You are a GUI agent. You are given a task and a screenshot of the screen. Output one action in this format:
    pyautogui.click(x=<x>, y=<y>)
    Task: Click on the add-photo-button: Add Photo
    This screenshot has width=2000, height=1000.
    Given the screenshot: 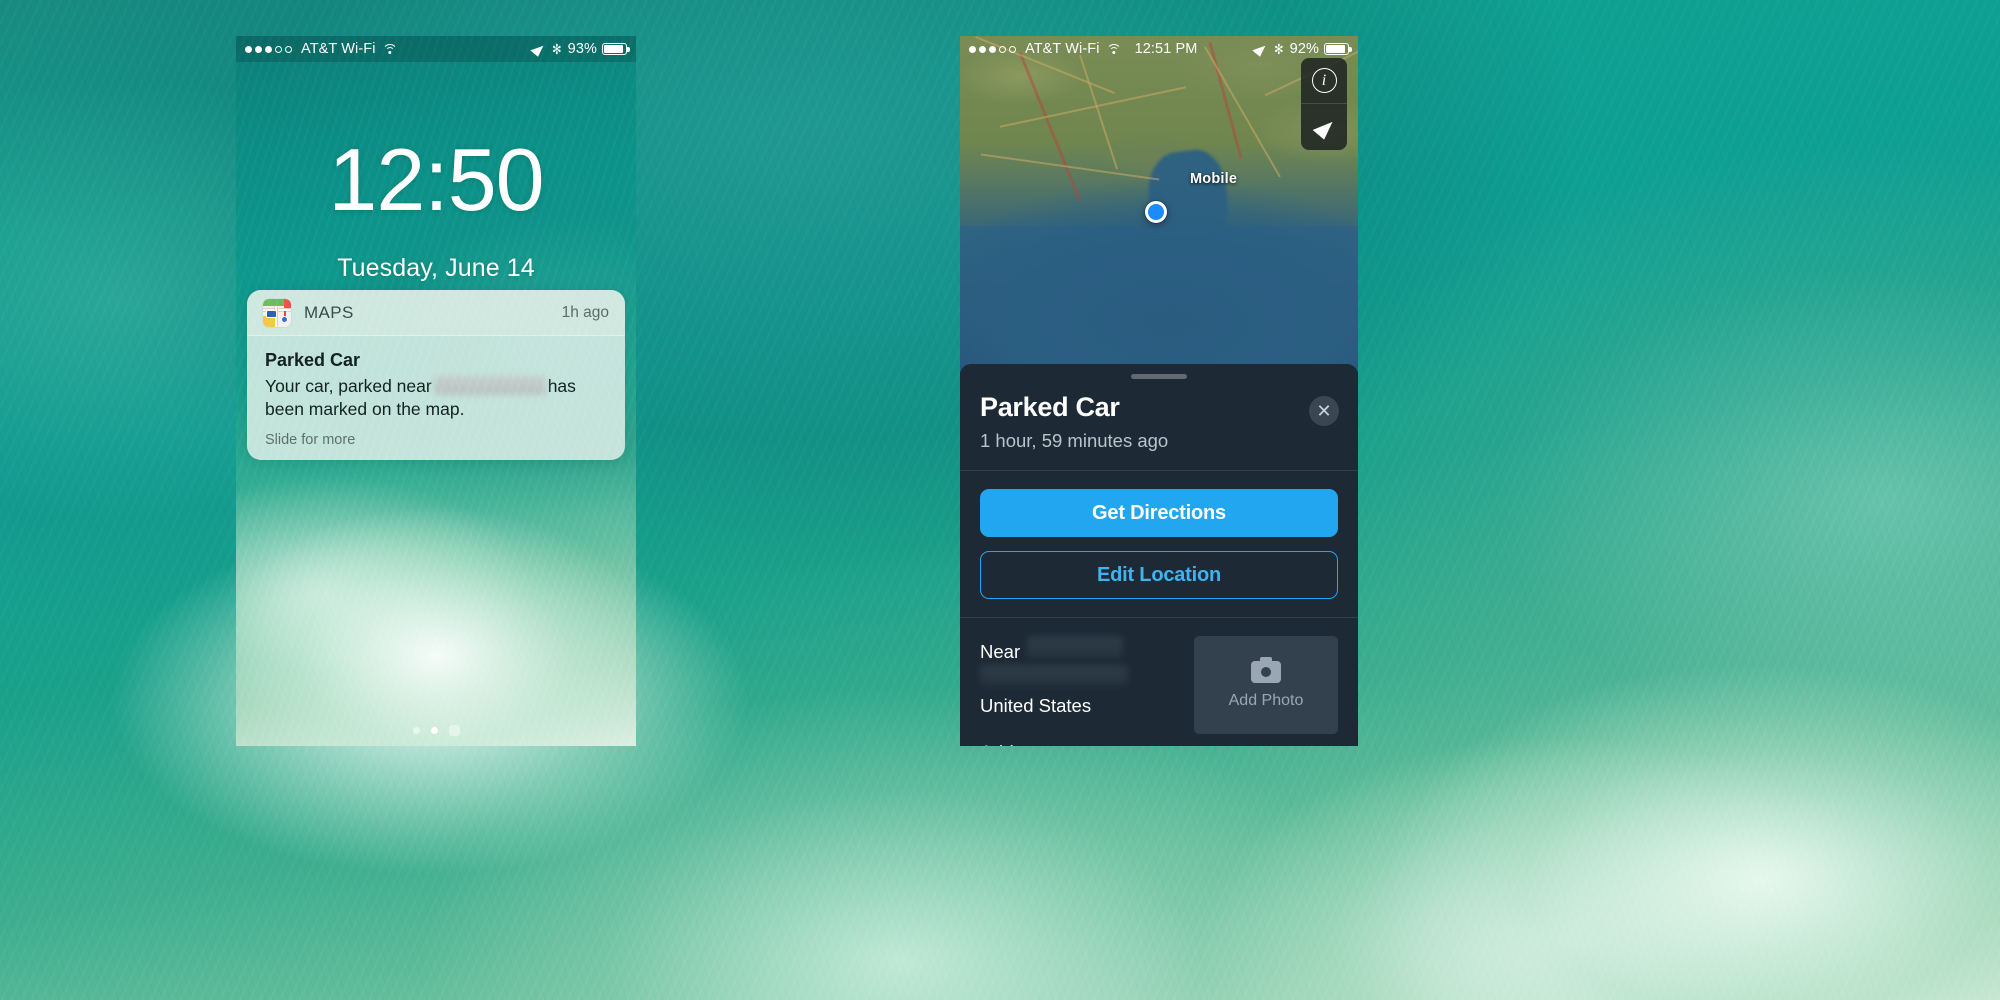 What is the action you would take?
    pyautogui.click(x=1266, y=685)
    